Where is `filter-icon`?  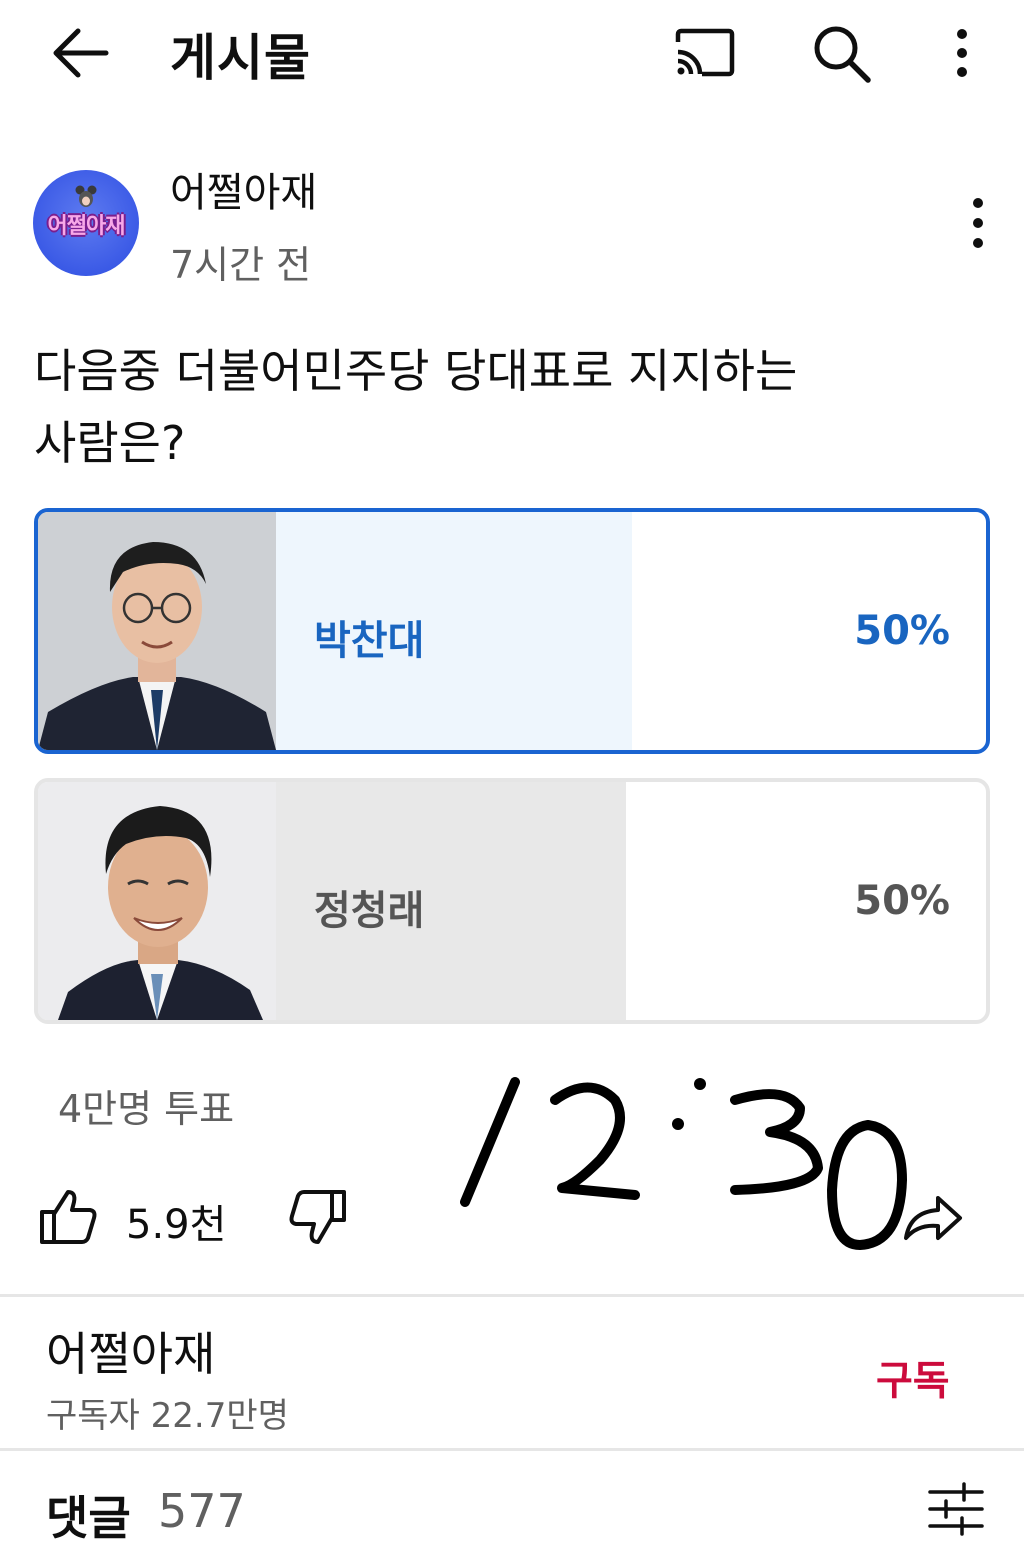
filter-icon is located at coordinates (956, 1509).